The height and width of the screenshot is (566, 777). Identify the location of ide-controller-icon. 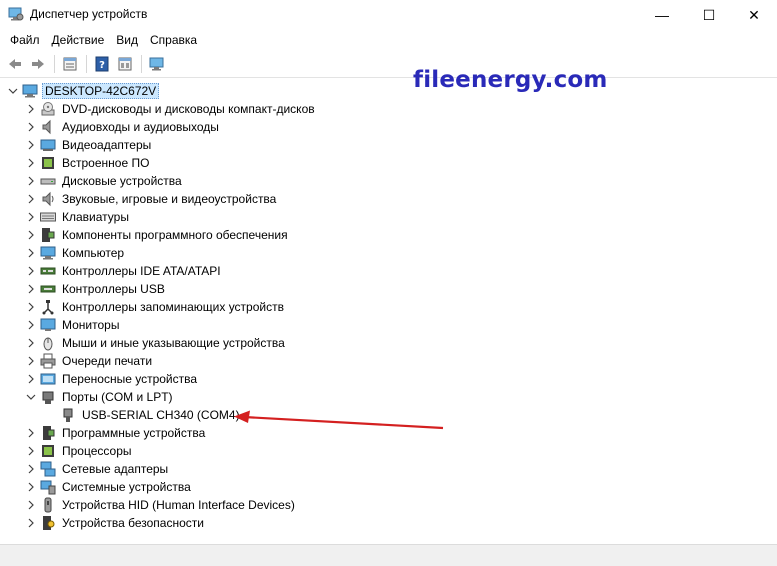
(48, 271).